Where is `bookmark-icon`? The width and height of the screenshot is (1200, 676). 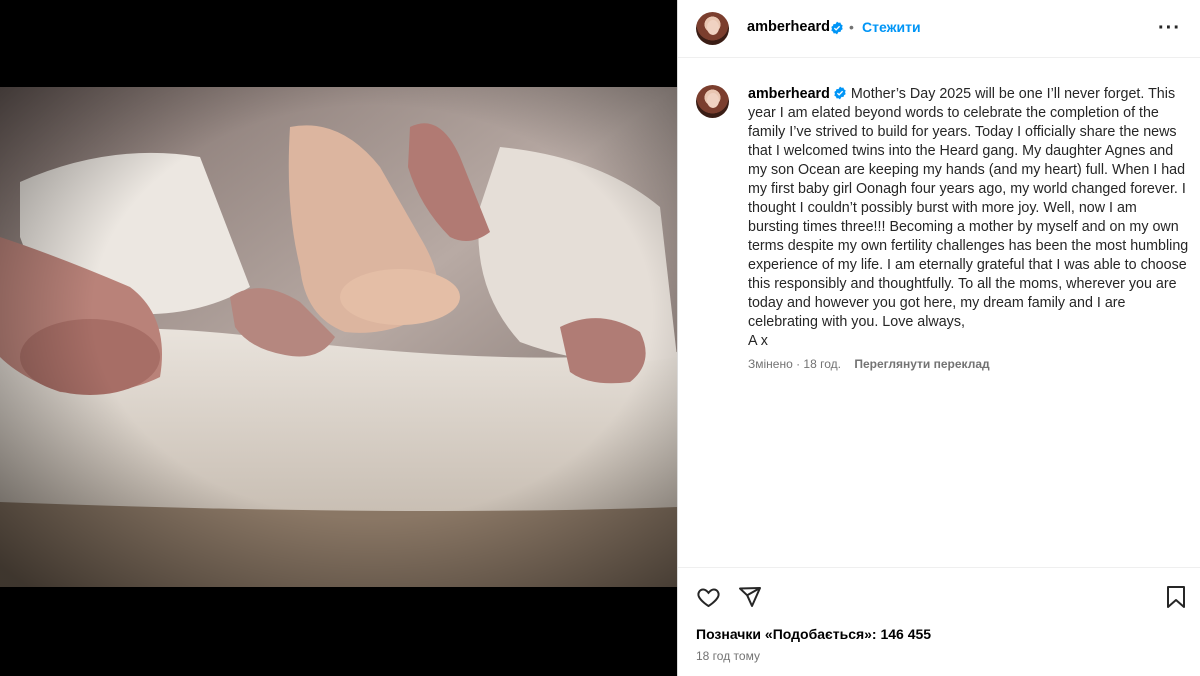
bookmark-icon is located at coordinates (1176, 597).